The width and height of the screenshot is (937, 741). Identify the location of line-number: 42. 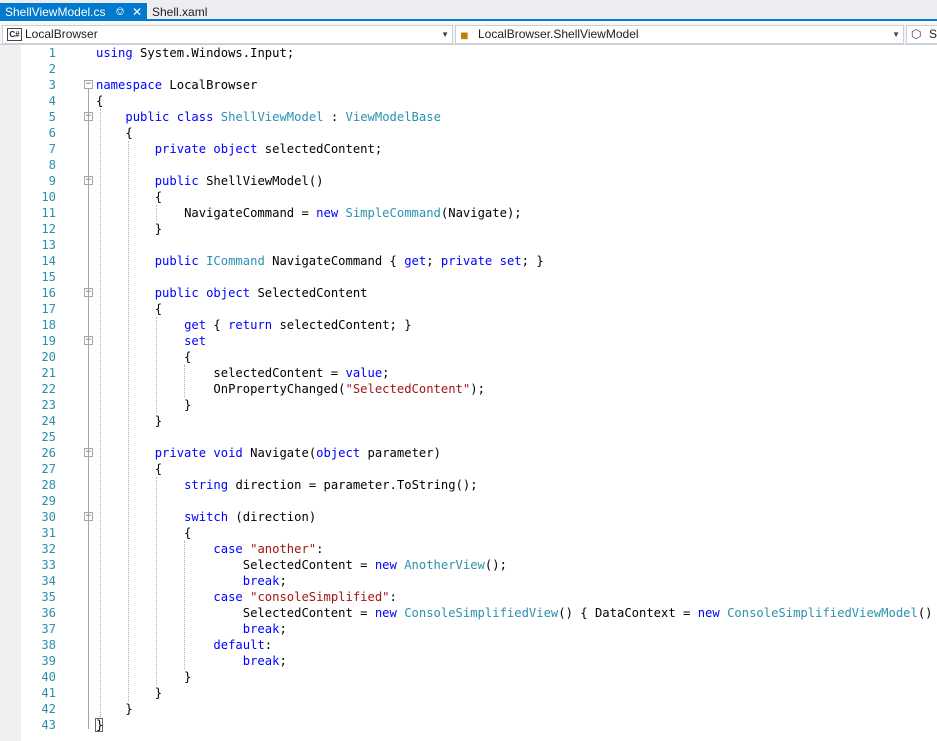
(48, 709).